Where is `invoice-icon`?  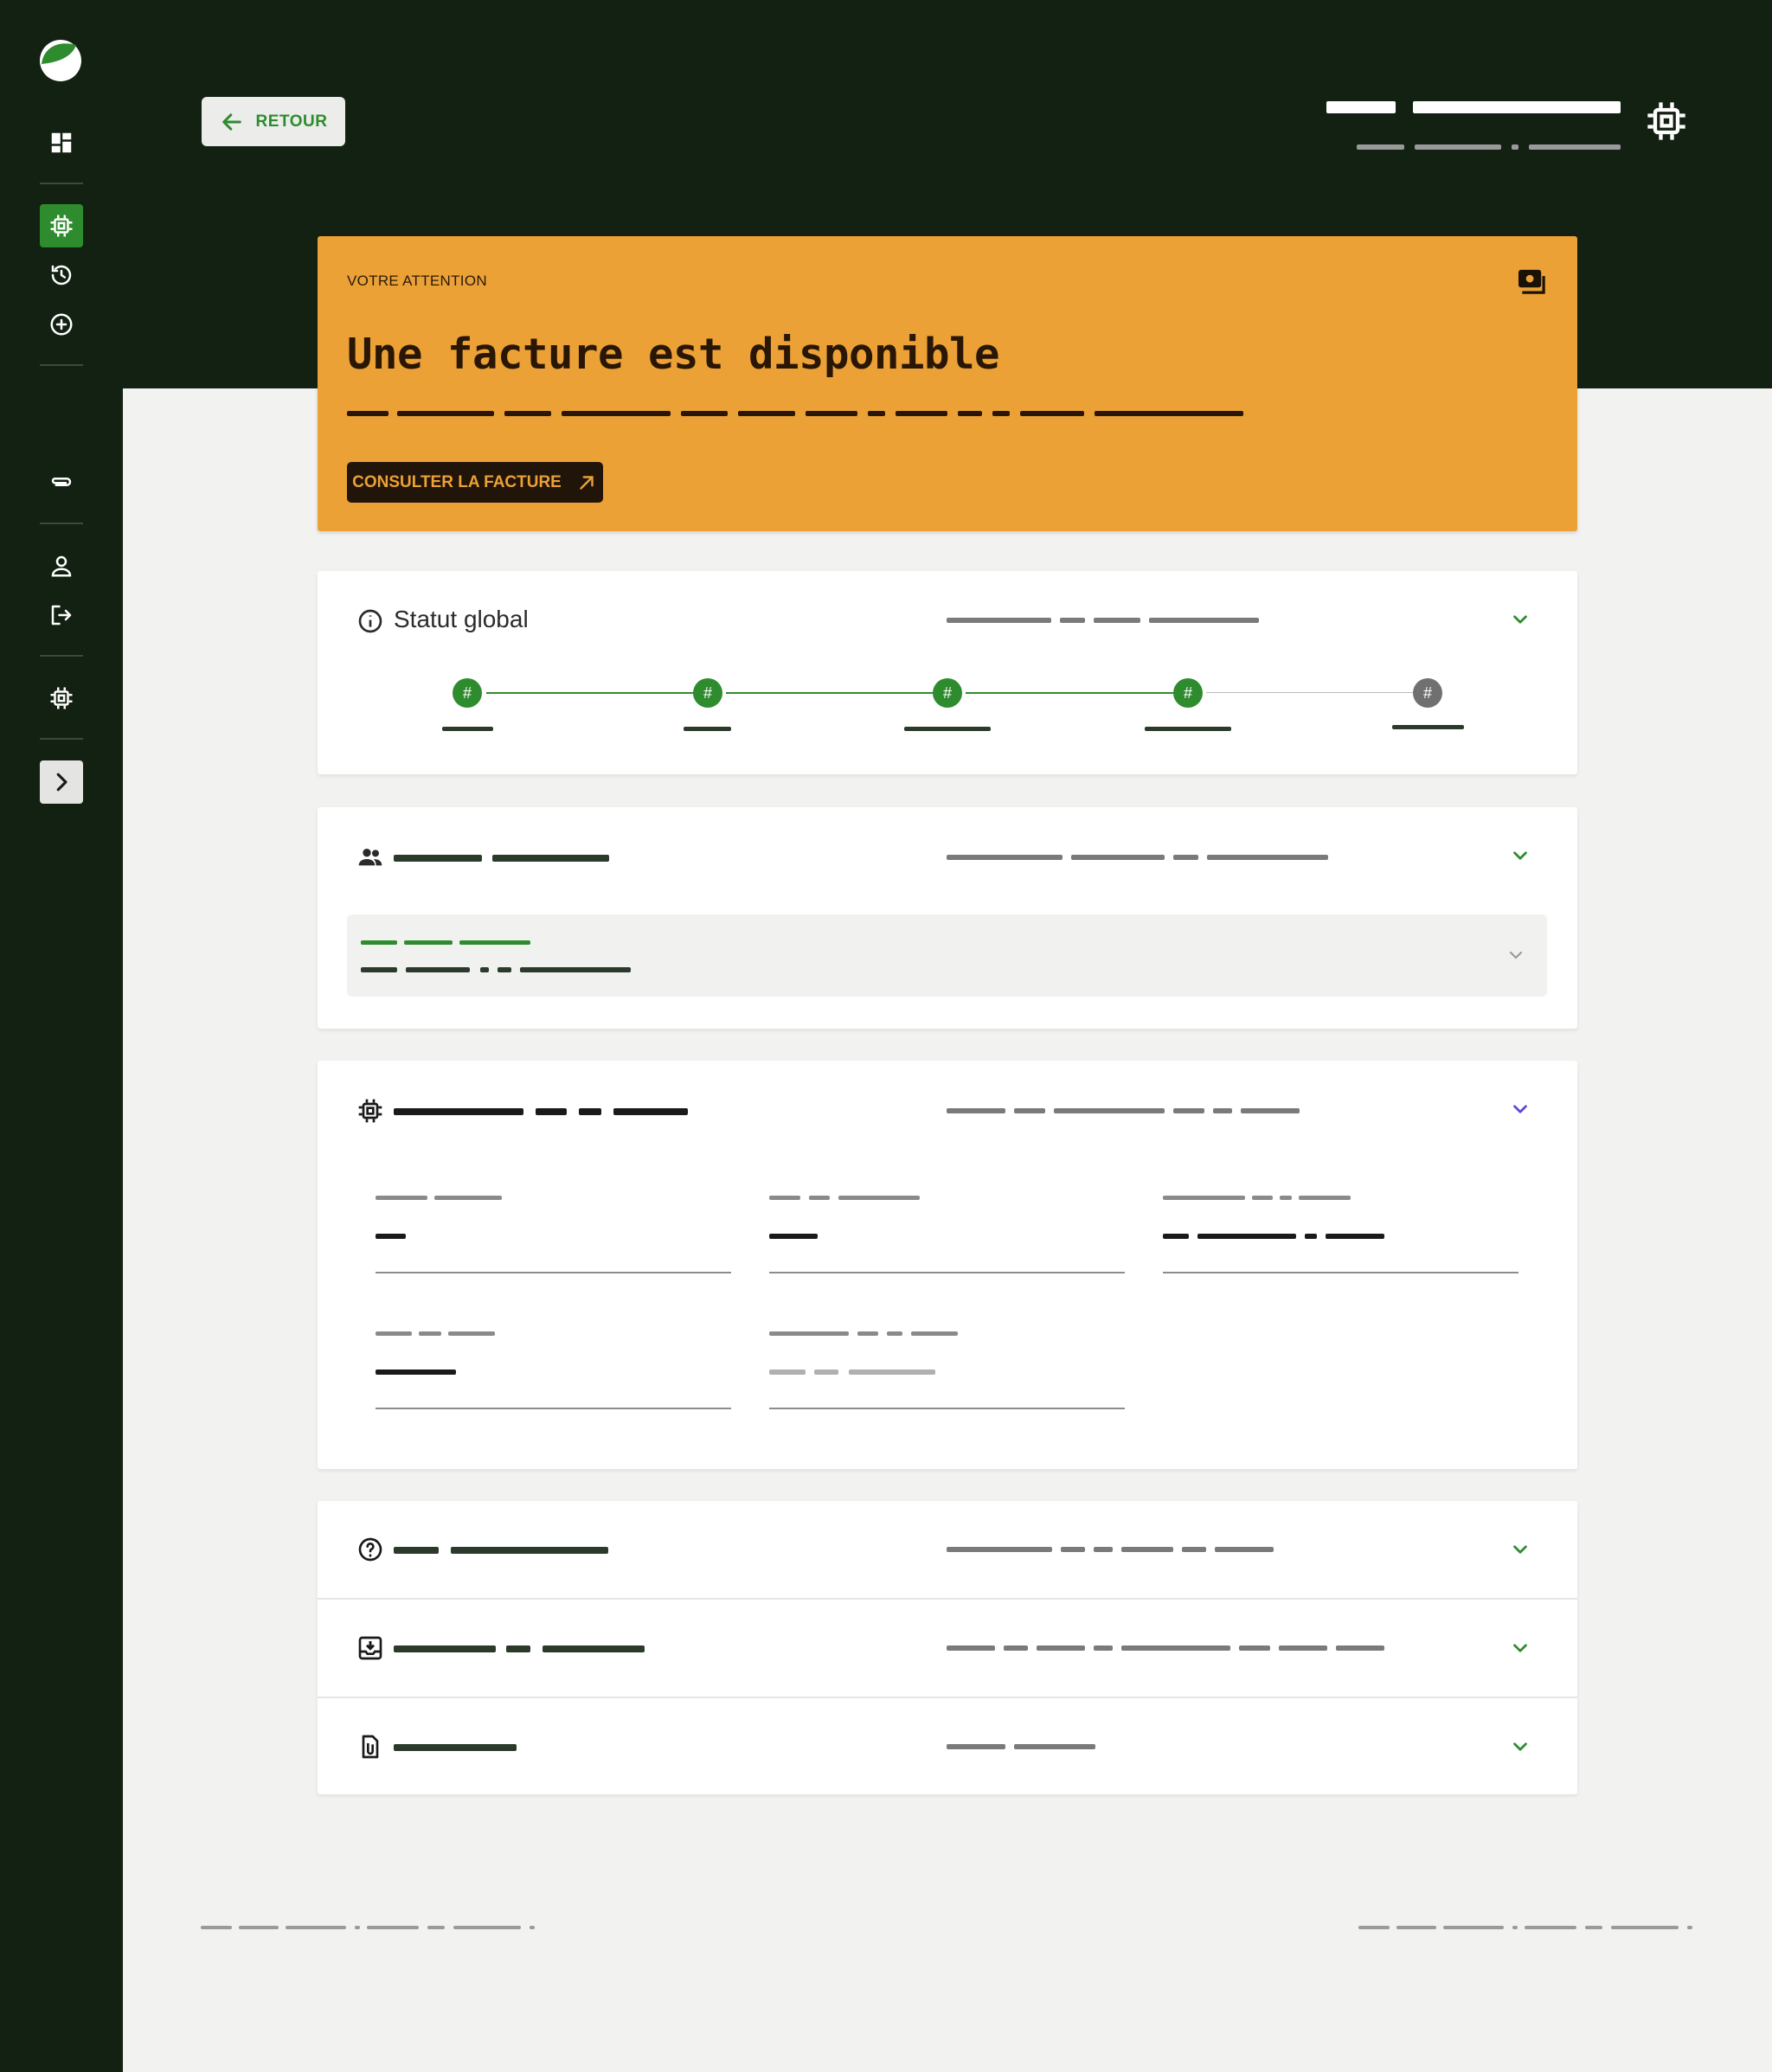 invoice-icon is located at coordinates (1531, 281).